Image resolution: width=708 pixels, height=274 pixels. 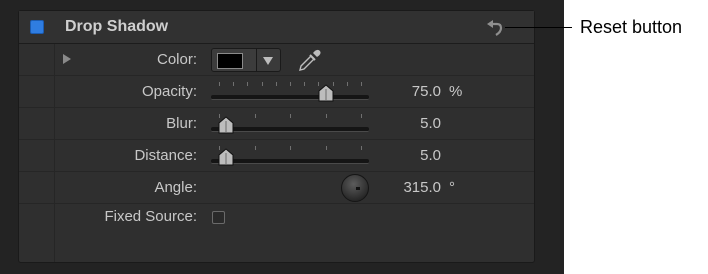 What do you see at coordinates (175, 187) in the screenshot?
I see `angle-label: Angle:` at bounding box center [175, 187].